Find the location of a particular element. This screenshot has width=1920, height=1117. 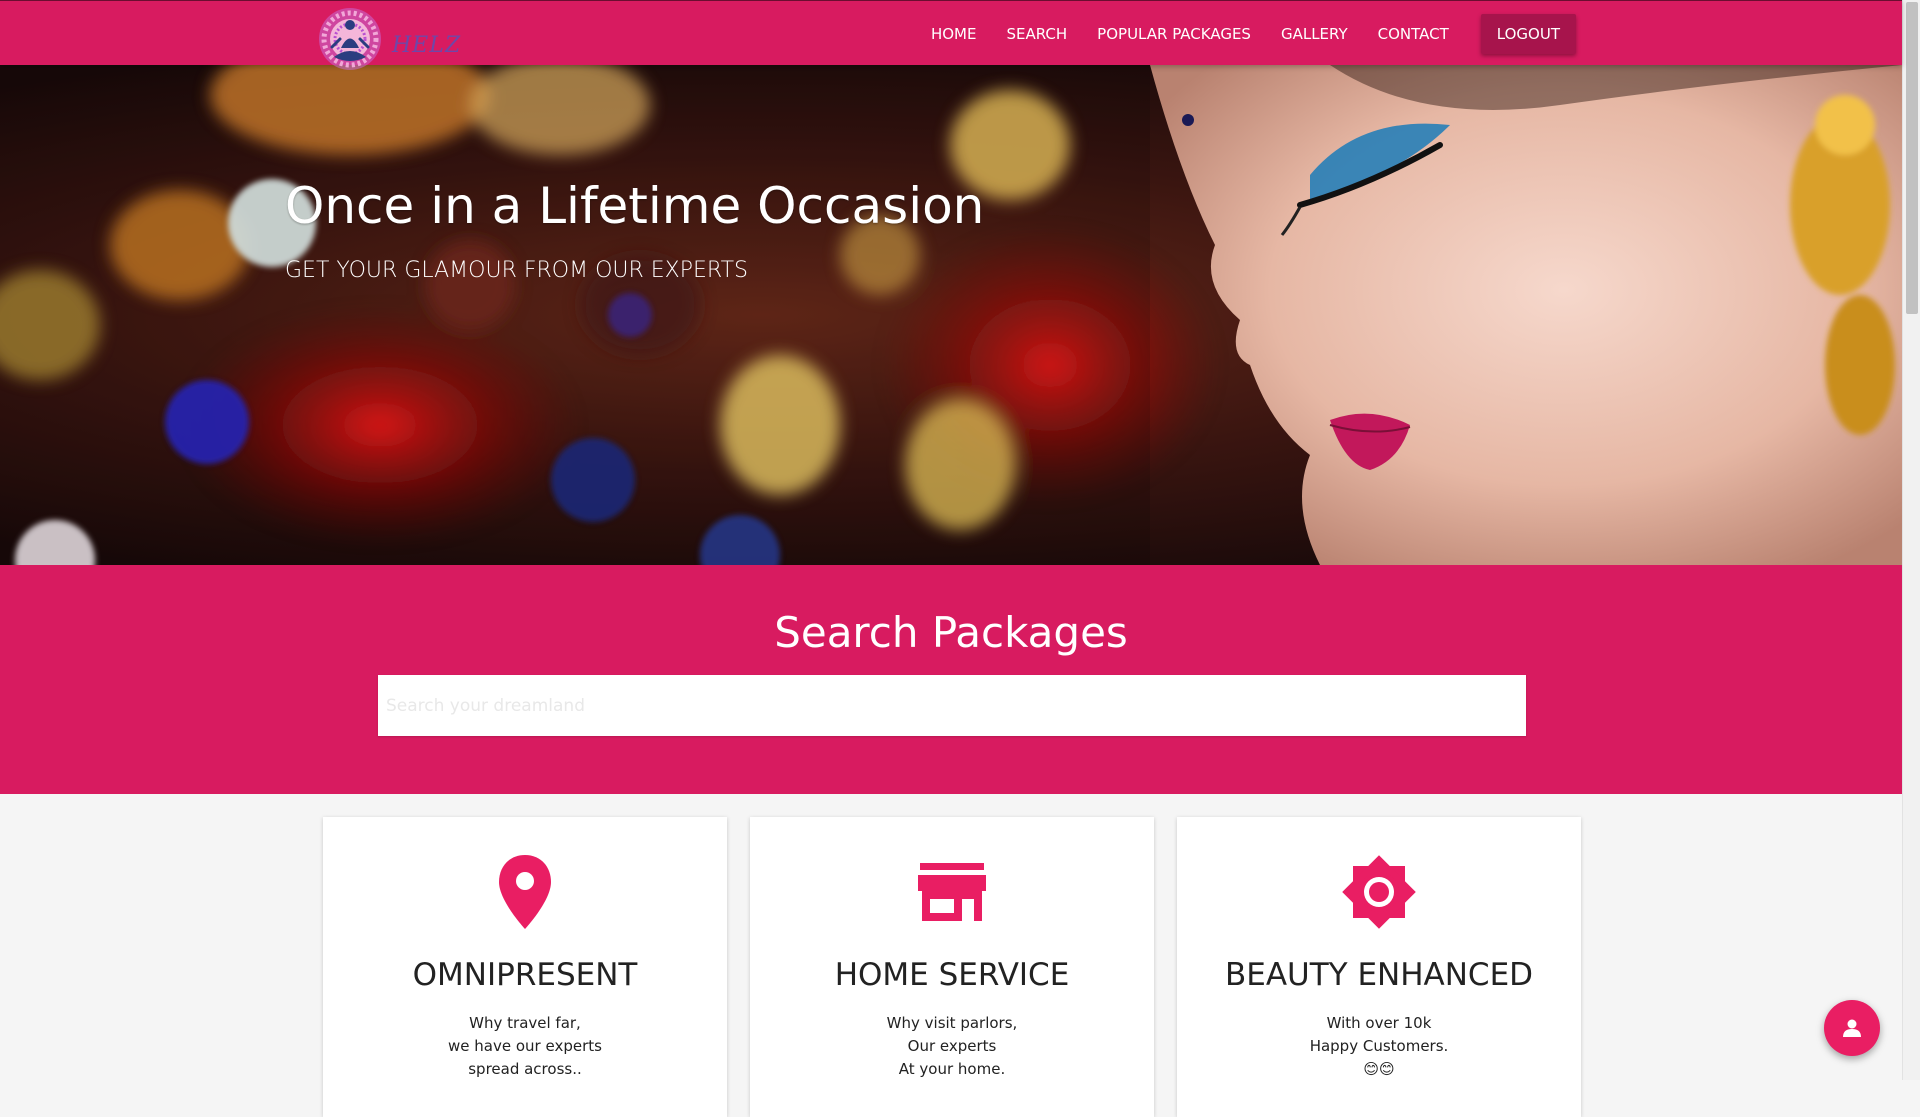

feature-description-line: Why visit parlors, is located at coordinates (952, 1023).